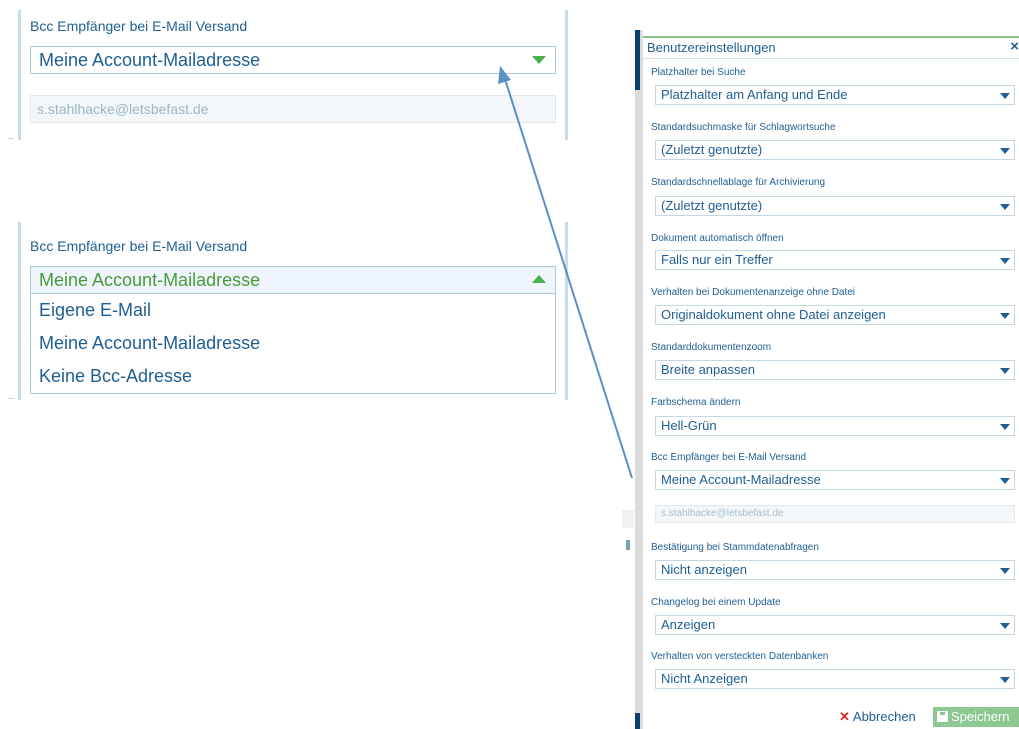  Describe the element at coordinates (504, 75) in the screenshot. I see `arrowhead-icon` at that location.